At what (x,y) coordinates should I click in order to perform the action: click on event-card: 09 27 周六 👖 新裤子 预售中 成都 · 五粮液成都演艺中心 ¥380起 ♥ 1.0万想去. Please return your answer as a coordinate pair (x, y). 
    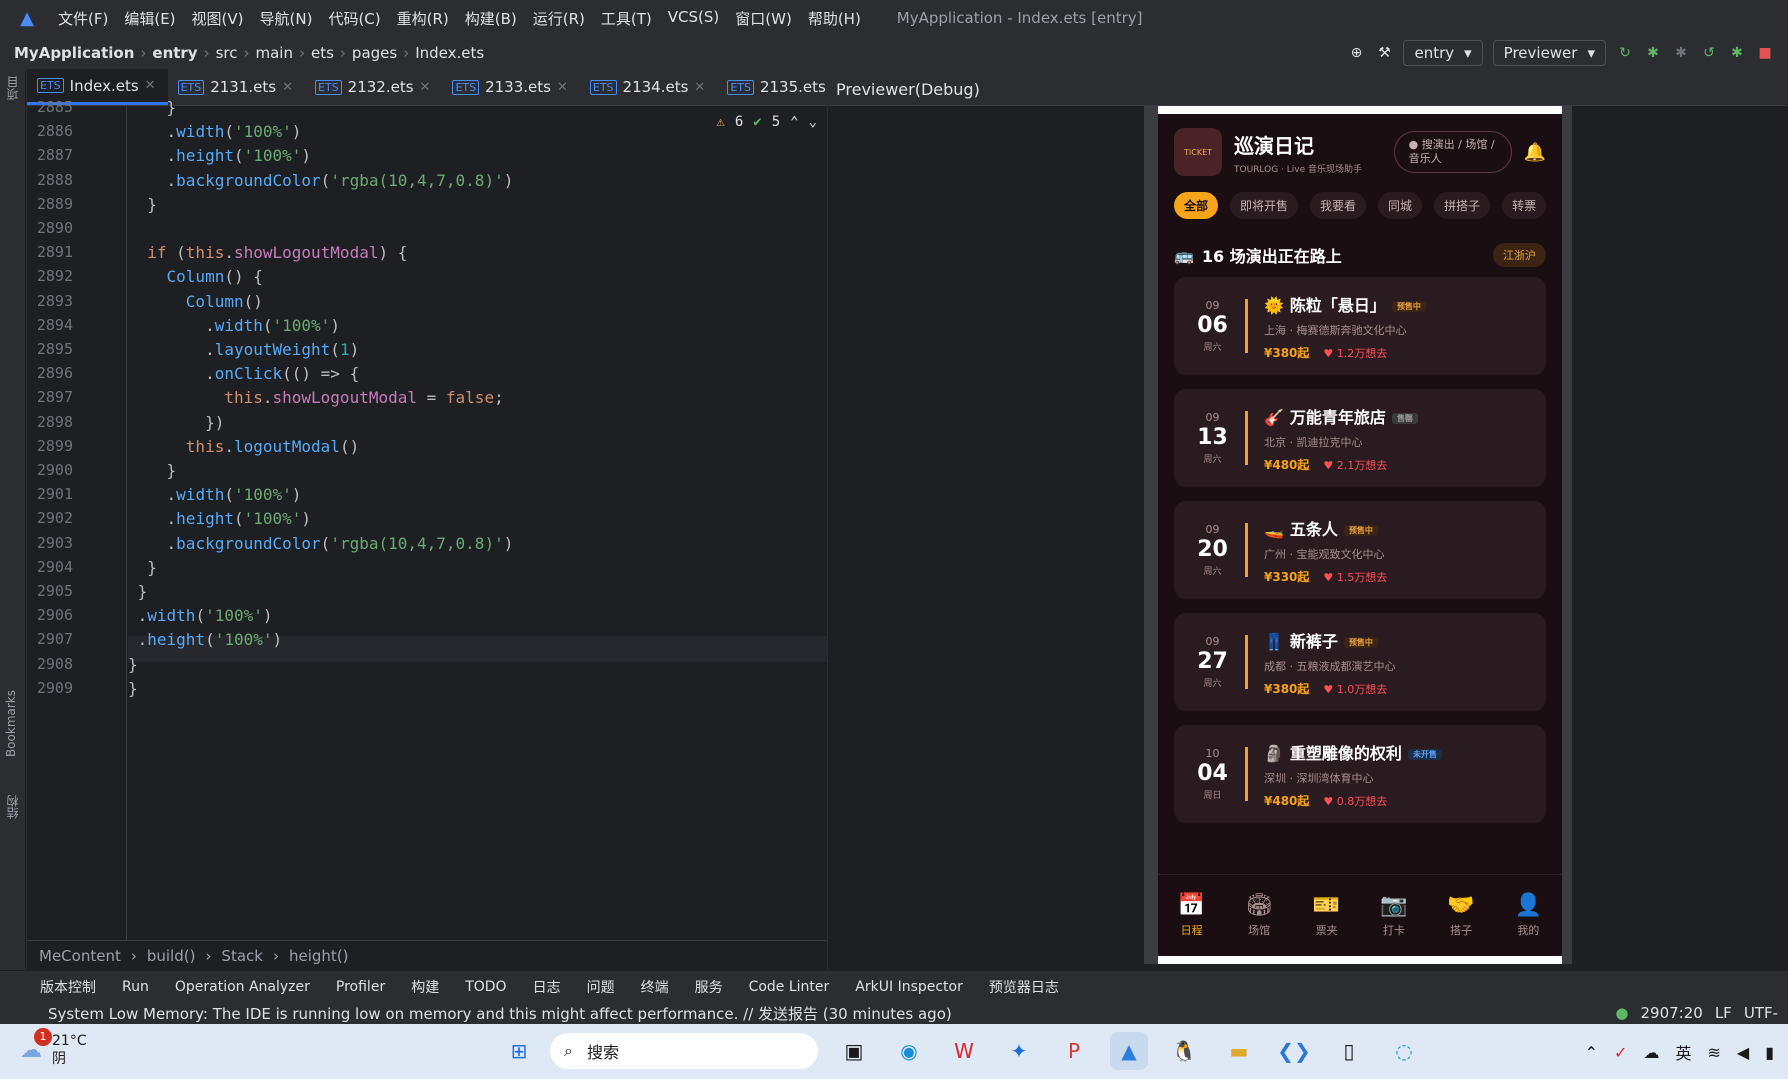
    Looking at the image, I should click on (1360, 662).